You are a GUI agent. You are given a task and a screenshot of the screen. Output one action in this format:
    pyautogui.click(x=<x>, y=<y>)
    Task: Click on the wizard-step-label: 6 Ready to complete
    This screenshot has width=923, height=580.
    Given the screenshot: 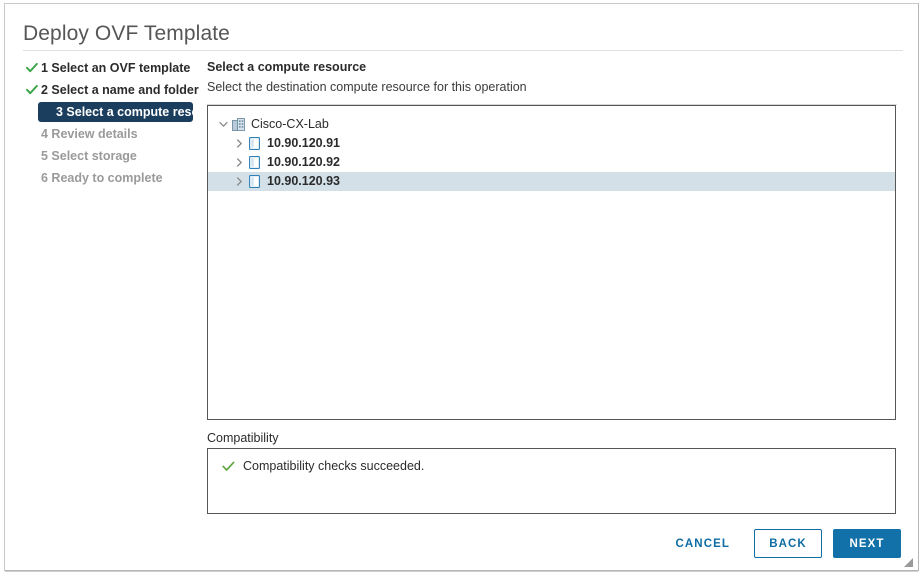 What is the action you would take?
    pyautogui.click(x=102, y=178)
    